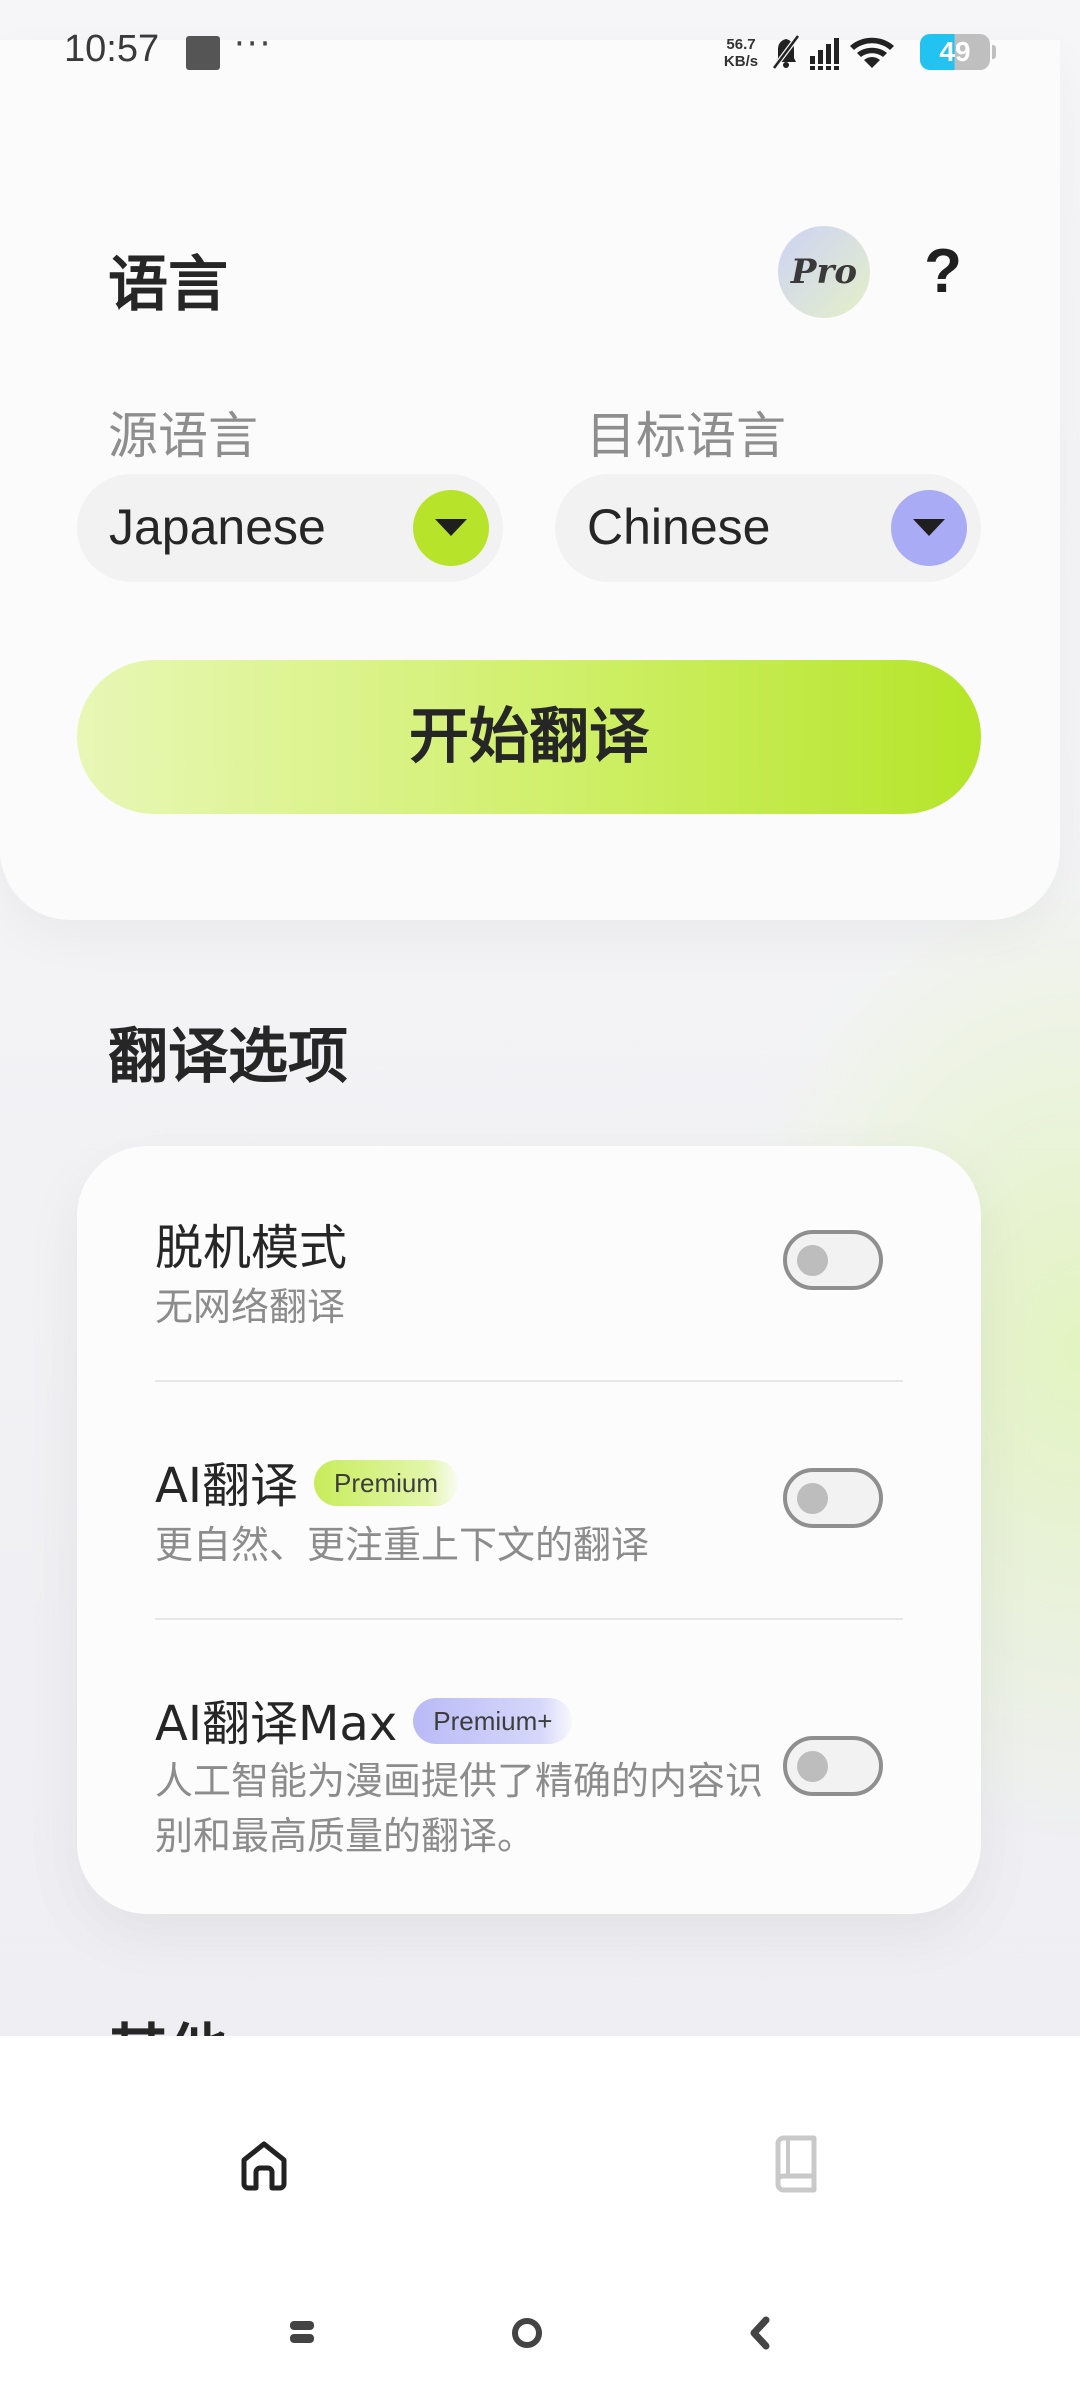  Describe the element at coordinates (217, 527) in the screenshot. I see `source-language-value: Japanese` at that location.